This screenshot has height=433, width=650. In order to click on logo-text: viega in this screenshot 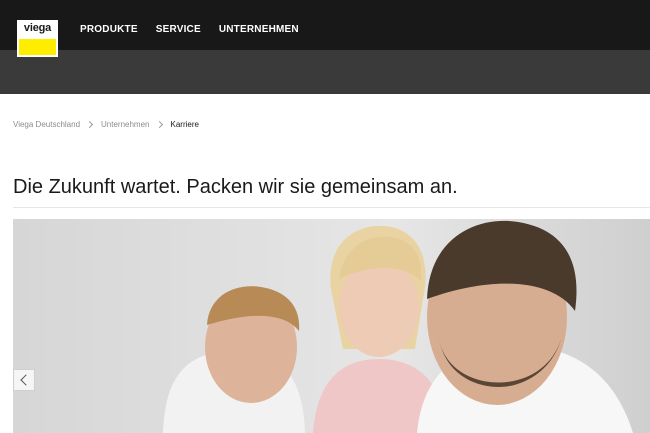, I will do `click(37, 28)`.